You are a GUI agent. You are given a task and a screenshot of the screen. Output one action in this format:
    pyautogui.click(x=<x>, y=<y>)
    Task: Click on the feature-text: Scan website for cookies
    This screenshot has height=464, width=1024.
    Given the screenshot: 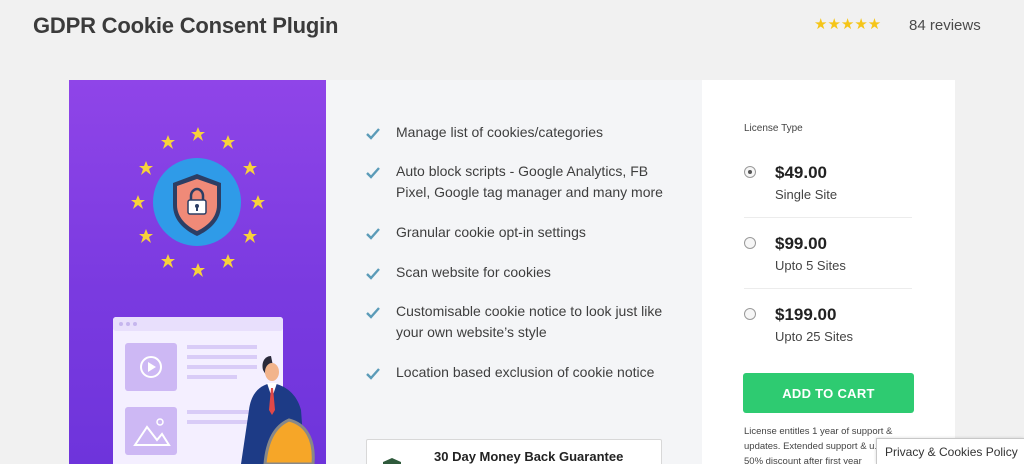 What is the action you would take?
    pyautogui.click(x=473, y=272)
    